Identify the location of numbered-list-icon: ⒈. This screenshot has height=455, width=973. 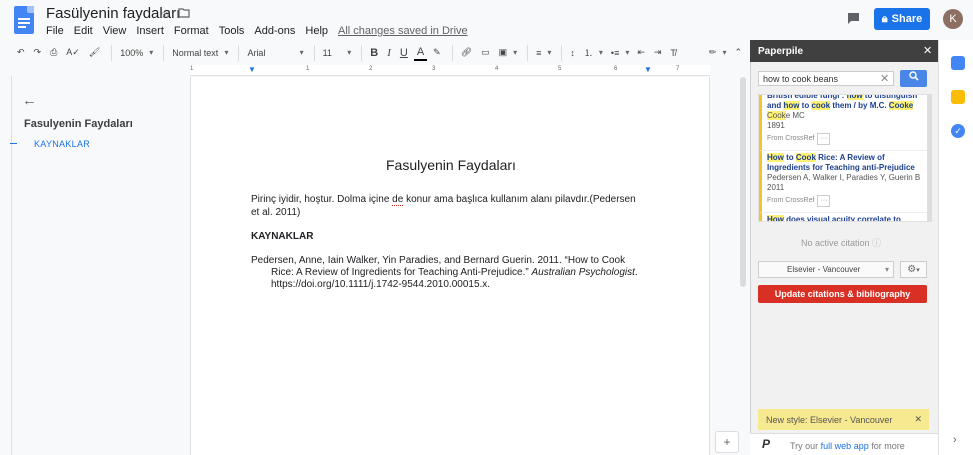
(593, 53).